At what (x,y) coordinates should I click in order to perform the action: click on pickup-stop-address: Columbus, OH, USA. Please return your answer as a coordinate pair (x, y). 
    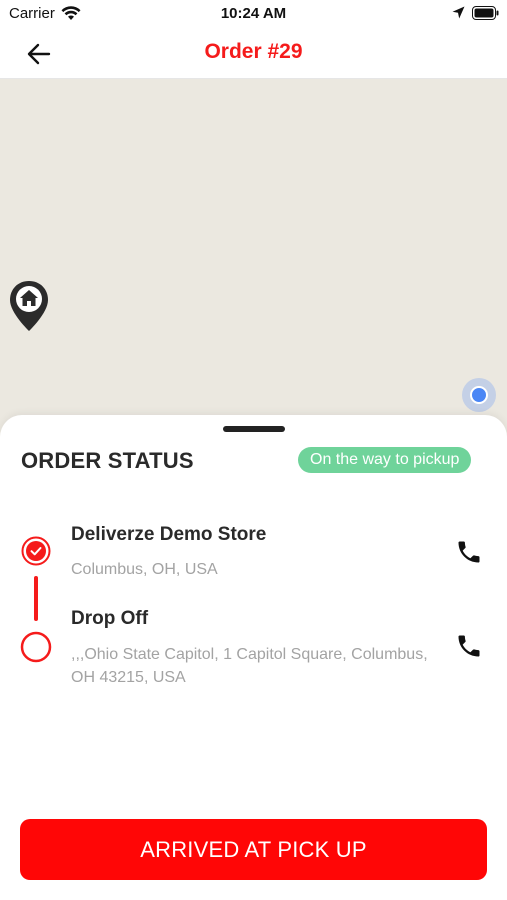
    Looking at the image, I should click on (144, 569).